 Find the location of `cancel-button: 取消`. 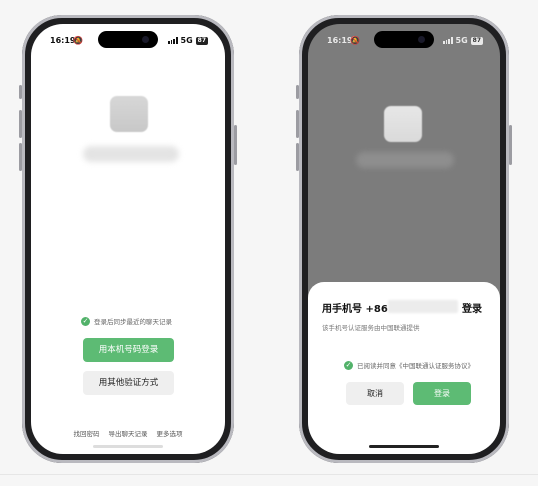

cancel-button: 取消 is located at coordinates (375, 393).